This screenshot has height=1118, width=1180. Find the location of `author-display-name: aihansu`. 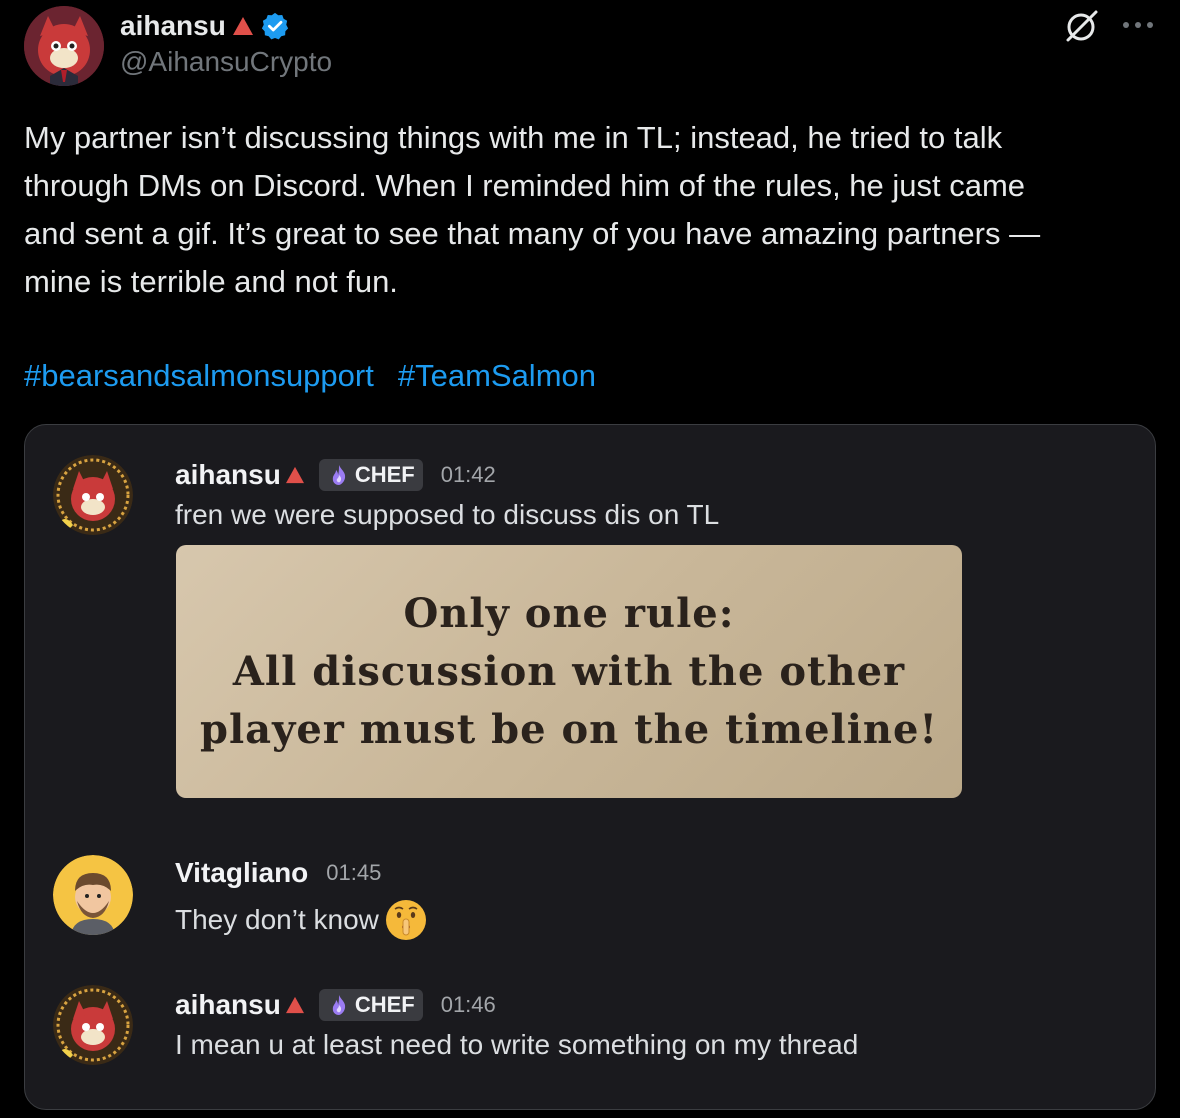

author-display-name: aihansu is located at coordinates (173, 26).